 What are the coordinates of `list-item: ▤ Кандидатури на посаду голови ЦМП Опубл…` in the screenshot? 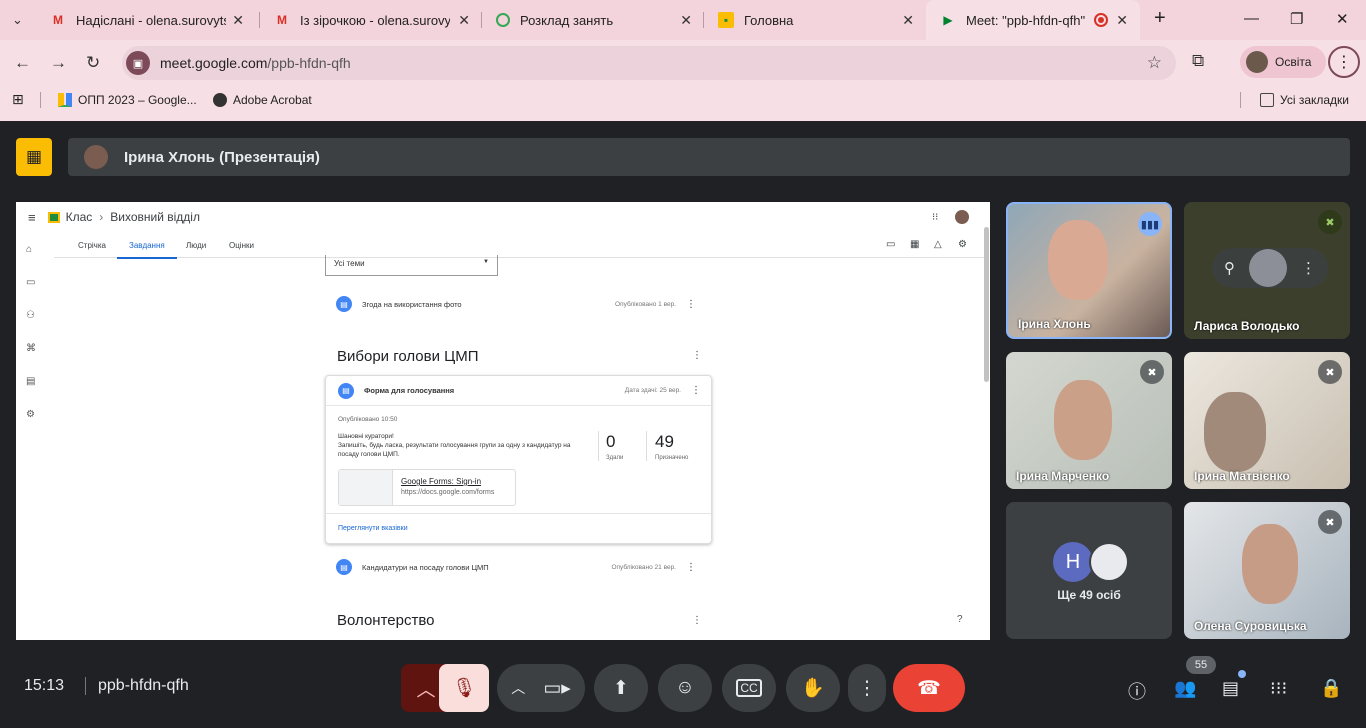 It's located at (521, 567).